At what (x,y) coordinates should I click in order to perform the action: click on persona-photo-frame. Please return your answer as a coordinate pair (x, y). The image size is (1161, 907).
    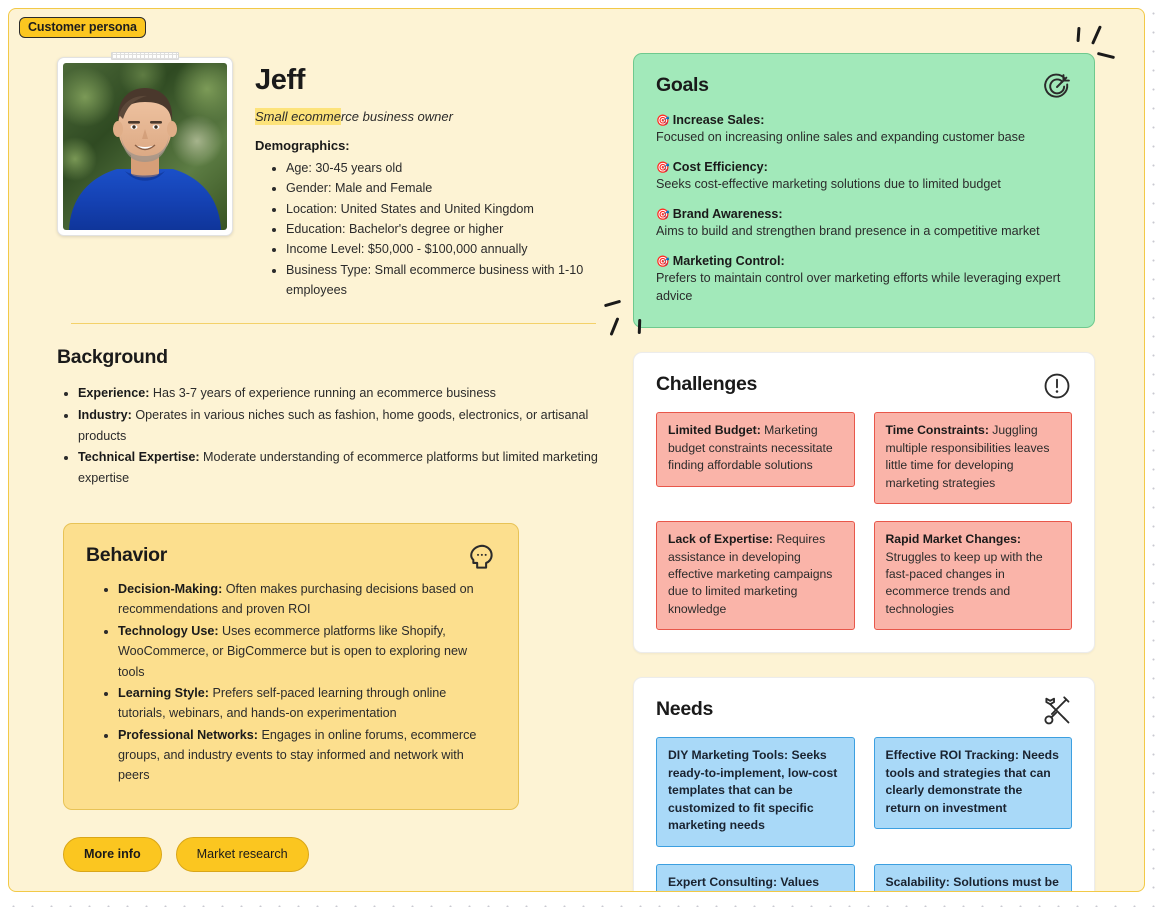
    Looking at the image, I should click on (145, 144).